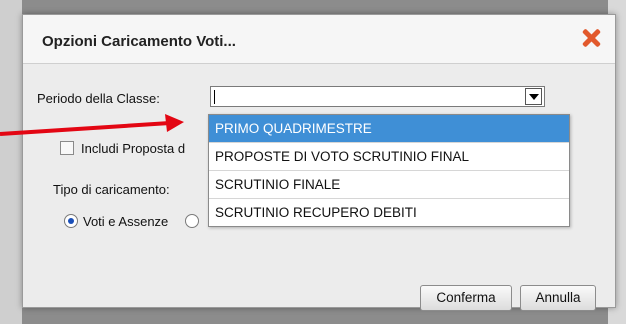  What do you see at coordinates (92, 125) in the screenshot?
I see `red-arrow-icon` at bounding box center [92, 125].